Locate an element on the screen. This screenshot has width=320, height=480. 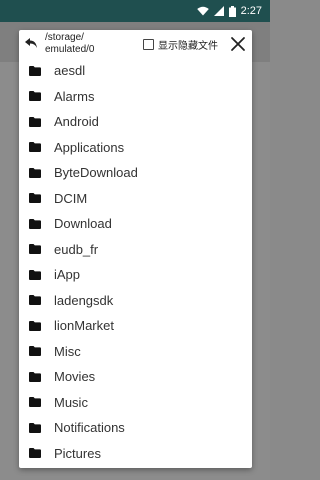
folder-item: Movies is located at coordinates (135, 377).